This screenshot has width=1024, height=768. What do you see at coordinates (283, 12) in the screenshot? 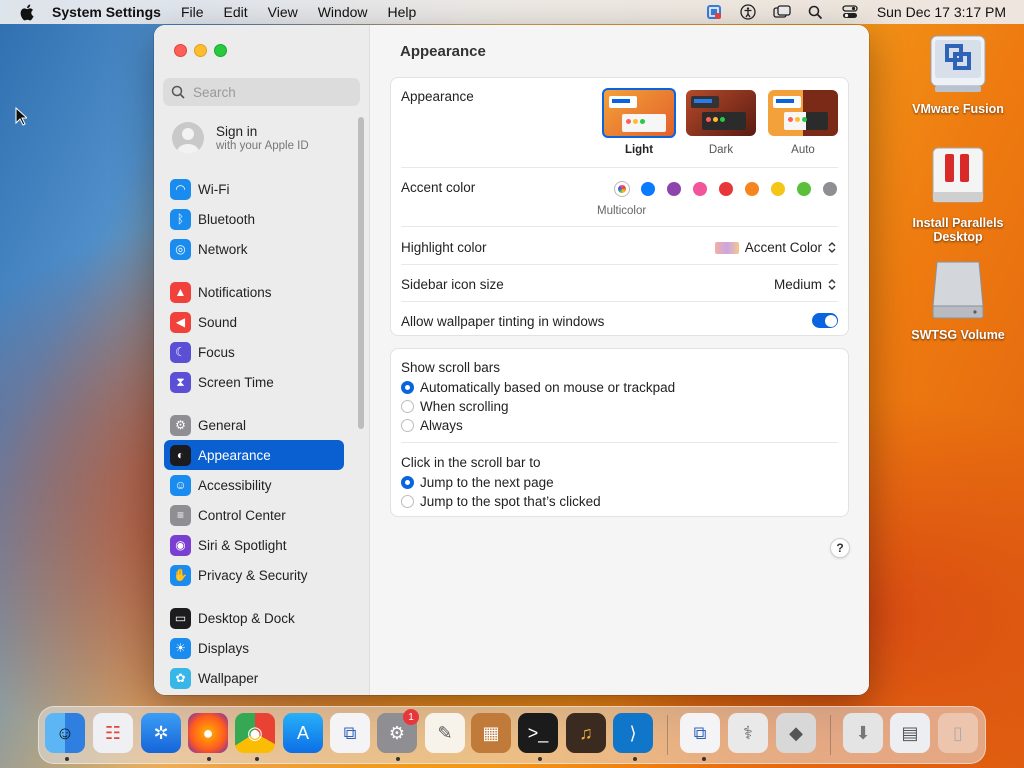
I see `view-menu: View` at bounding box center [283, 12].